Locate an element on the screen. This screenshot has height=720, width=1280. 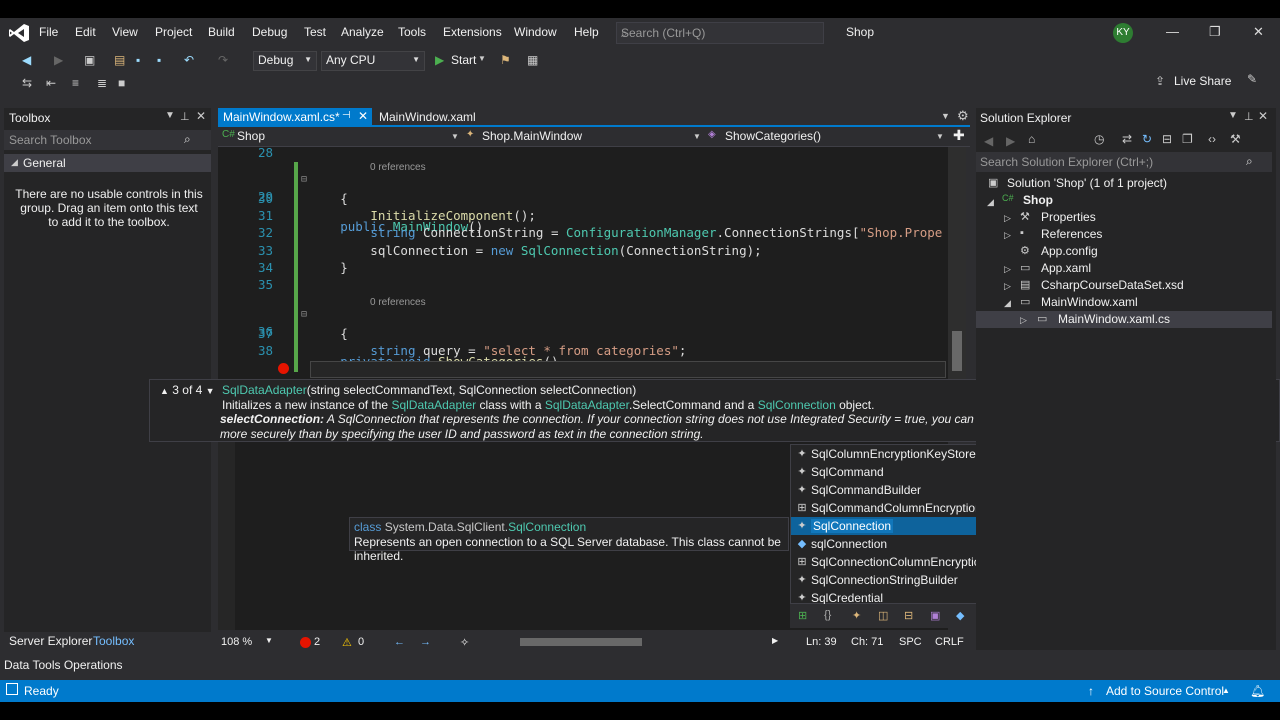
toolbox-search-input: Search Toolbox ⌕ is located at coordinates (107, 140).